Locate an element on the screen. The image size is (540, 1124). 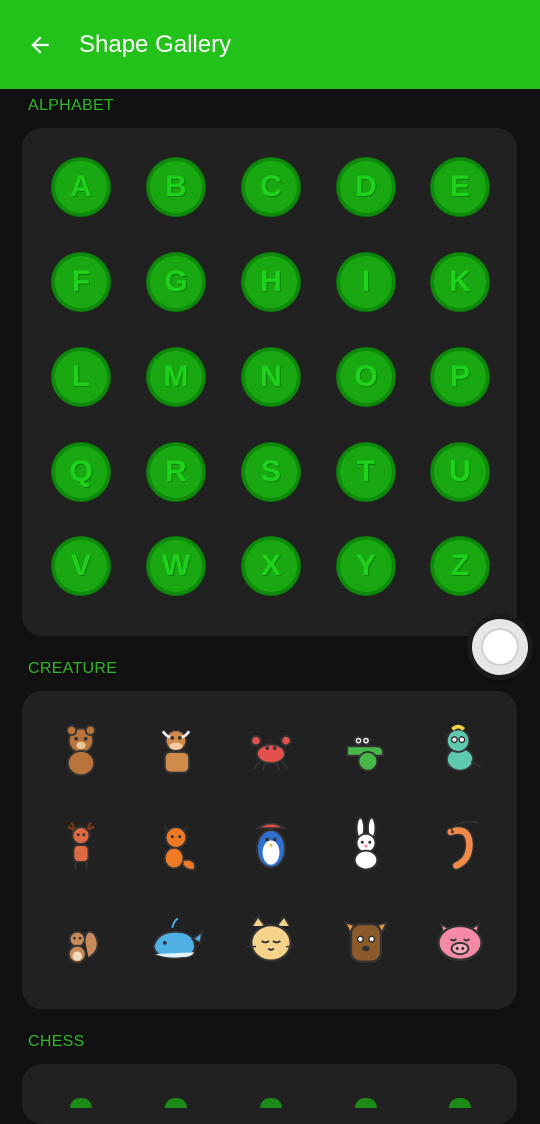
floating-action-button is located at coordinates (500, 647).